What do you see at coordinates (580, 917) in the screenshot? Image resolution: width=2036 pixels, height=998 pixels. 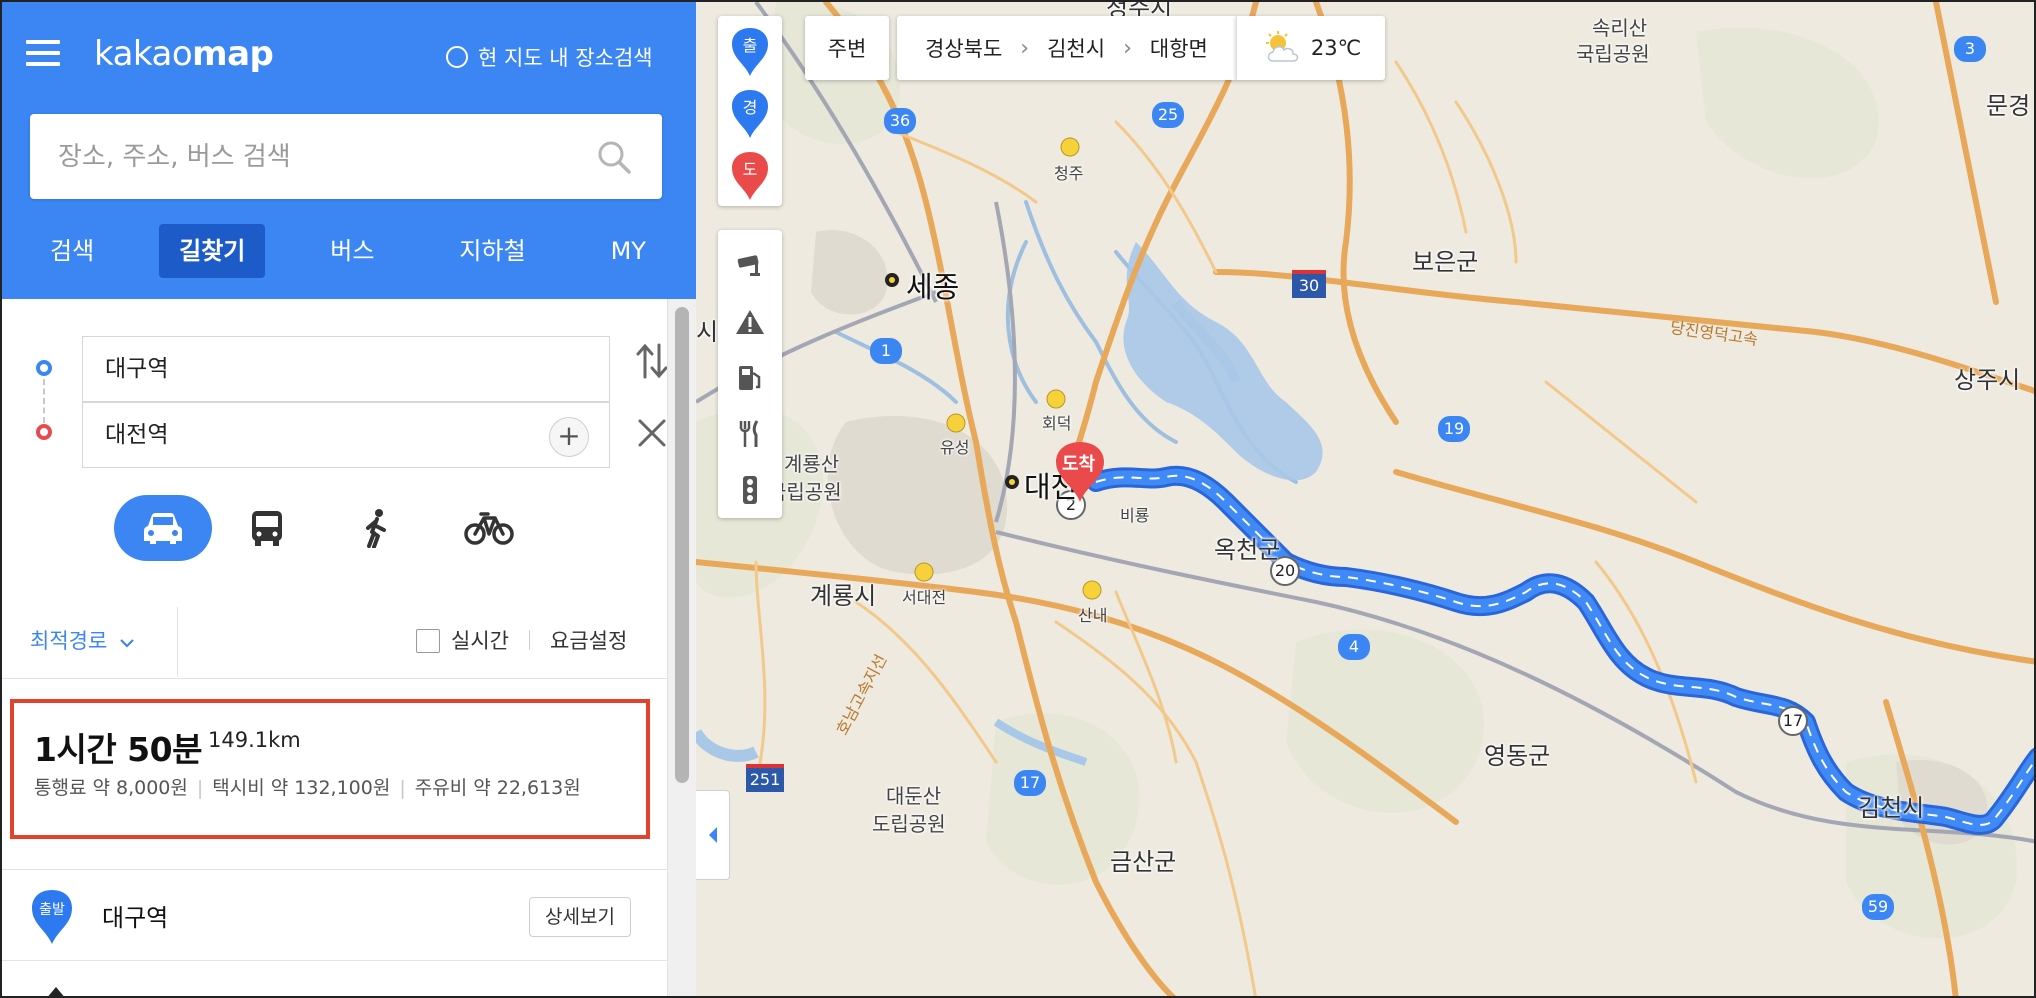 I see `detail-button: 상세보기` at bounding box center [580, 917].